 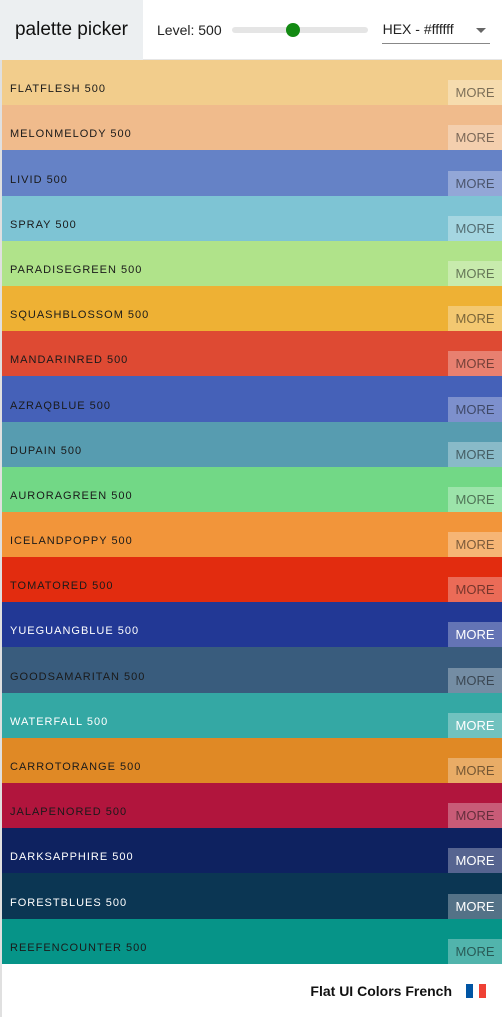 I want to click on caret-down-icon, so click(x=480, y=30).